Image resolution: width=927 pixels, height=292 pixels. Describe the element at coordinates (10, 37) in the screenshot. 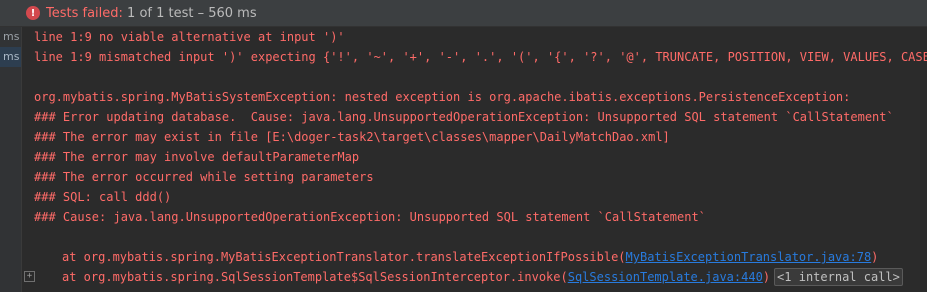

I see `test-duration-cell: ms` at that location.